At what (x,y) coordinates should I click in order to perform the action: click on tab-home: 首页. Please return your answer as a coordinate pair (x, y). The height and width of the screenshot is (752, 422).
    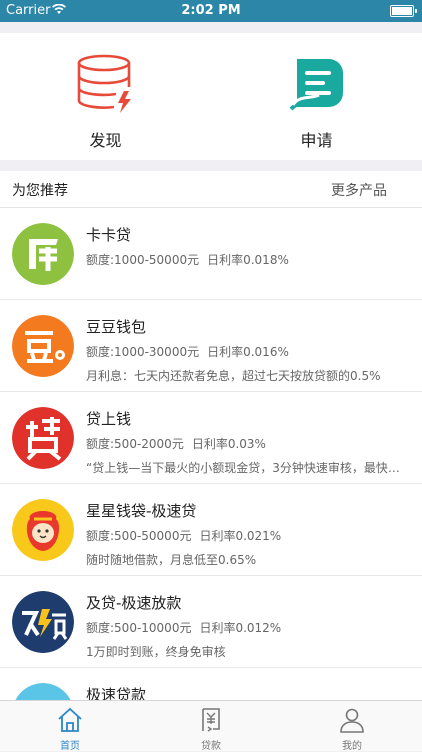
    Looking at the image, I should click on (70, 726).